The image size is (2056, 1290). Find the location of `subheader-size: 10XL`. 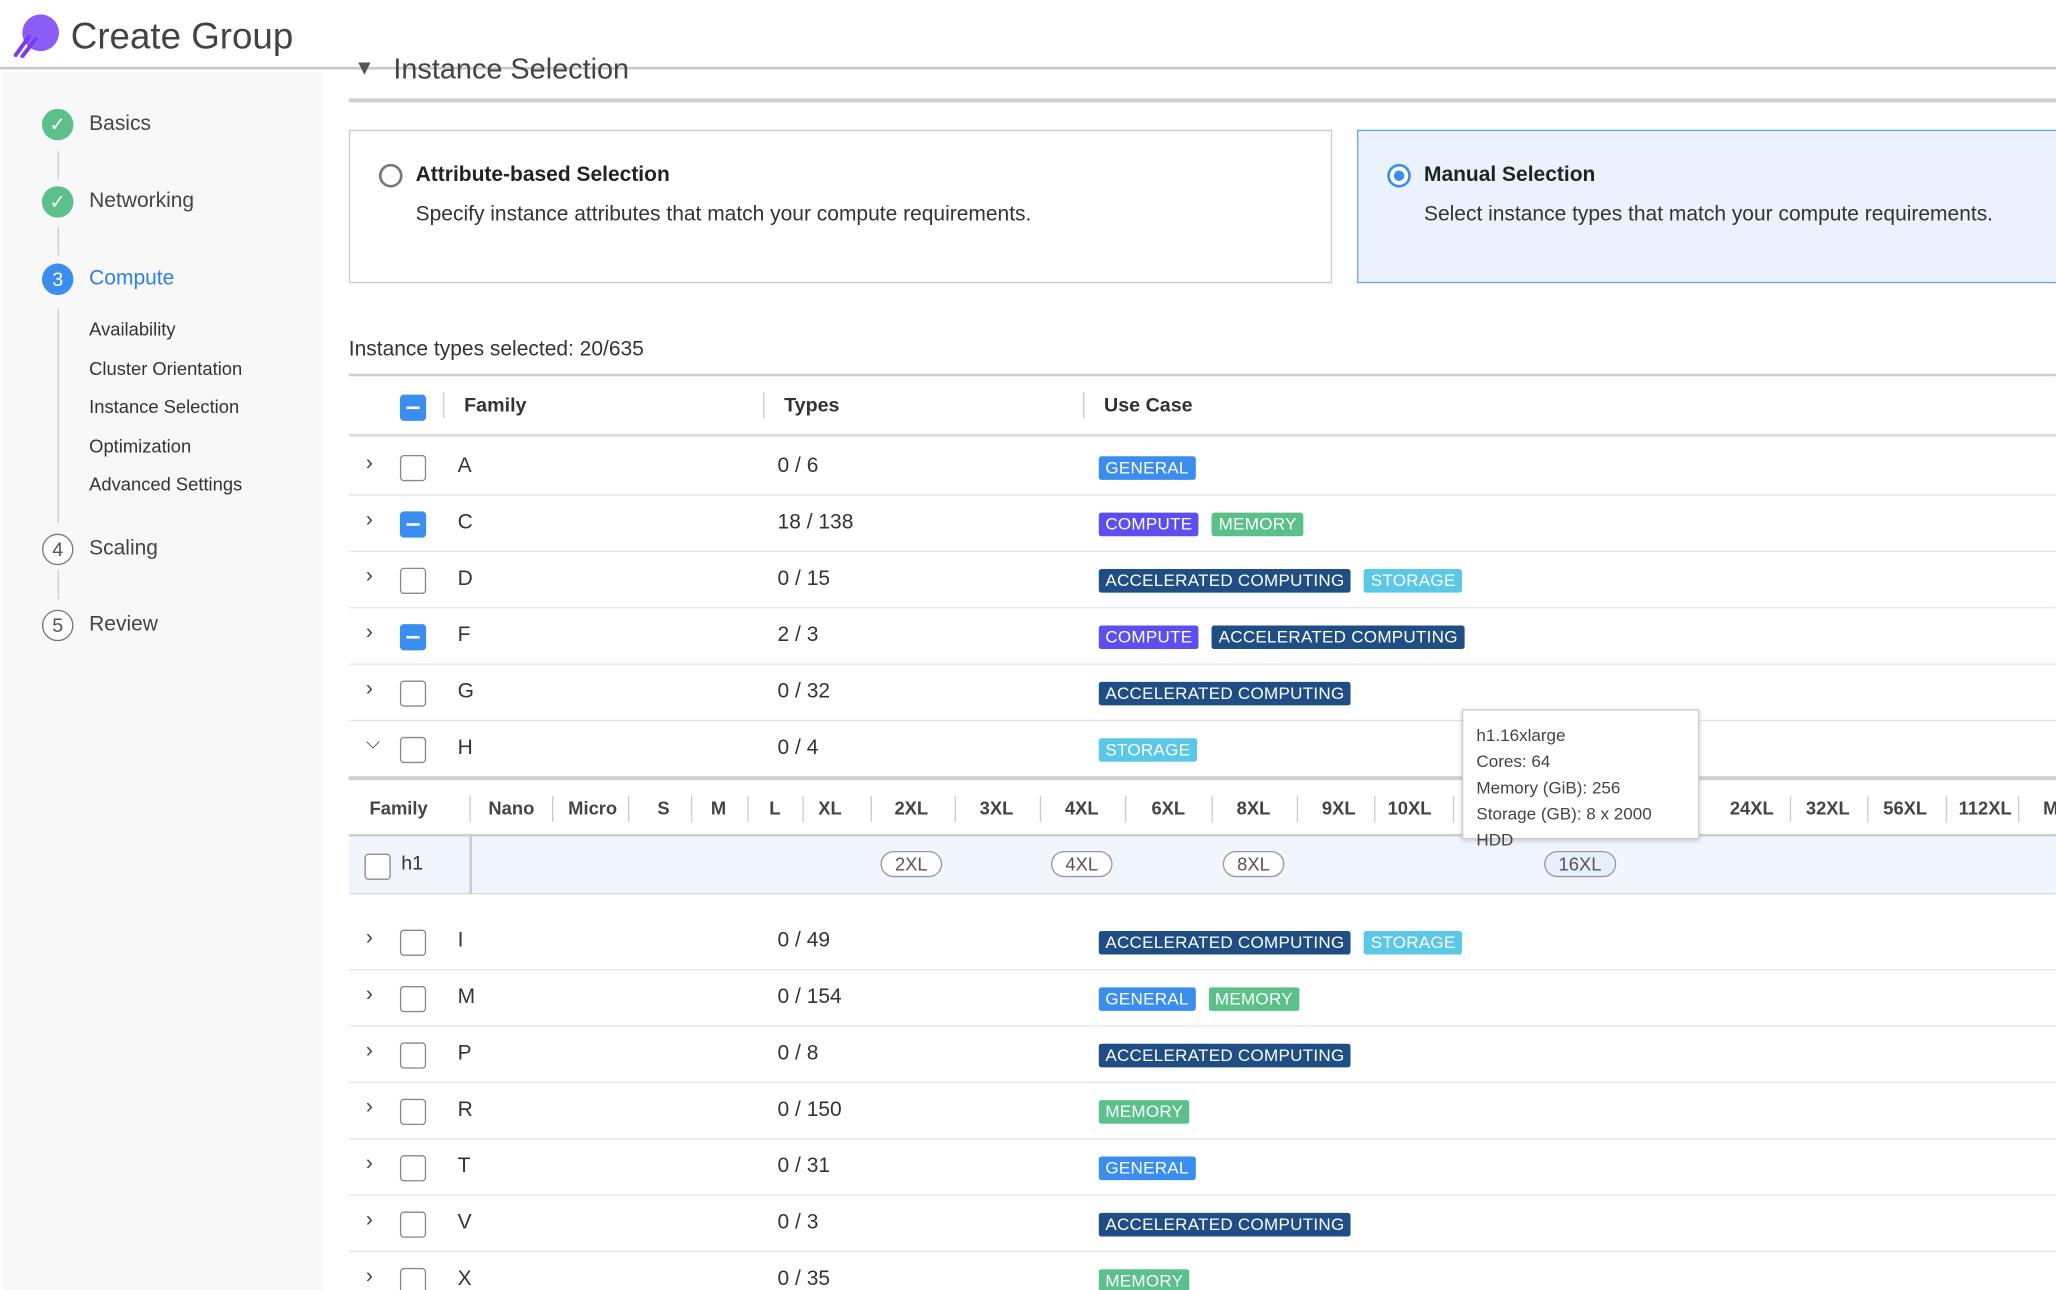

subheader-size: 10XL is located at coordinates (1409, 808).